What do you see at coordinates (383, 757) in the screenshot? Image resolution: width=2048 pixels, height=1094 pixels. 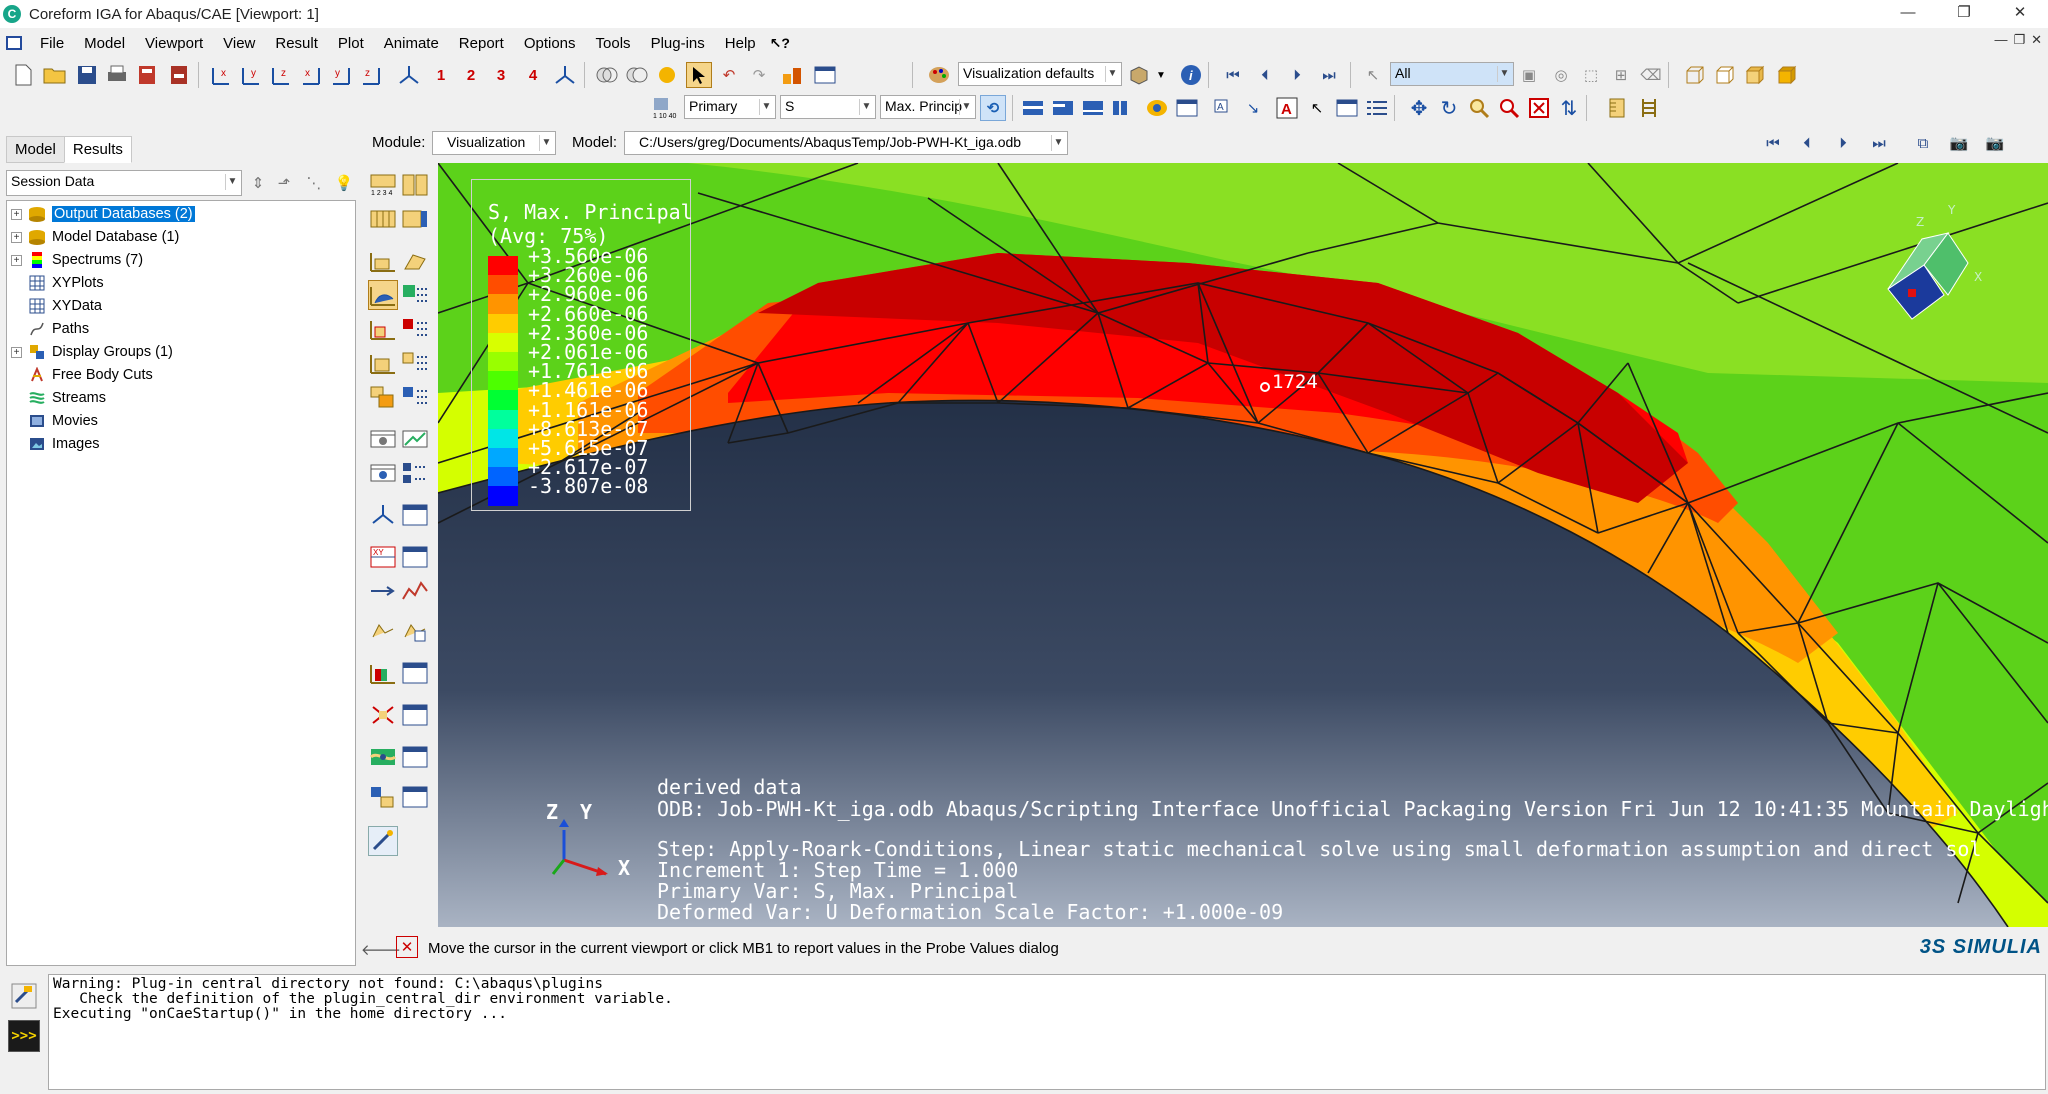 I see `stream-plot-icon` at bounding box center [383, 757].